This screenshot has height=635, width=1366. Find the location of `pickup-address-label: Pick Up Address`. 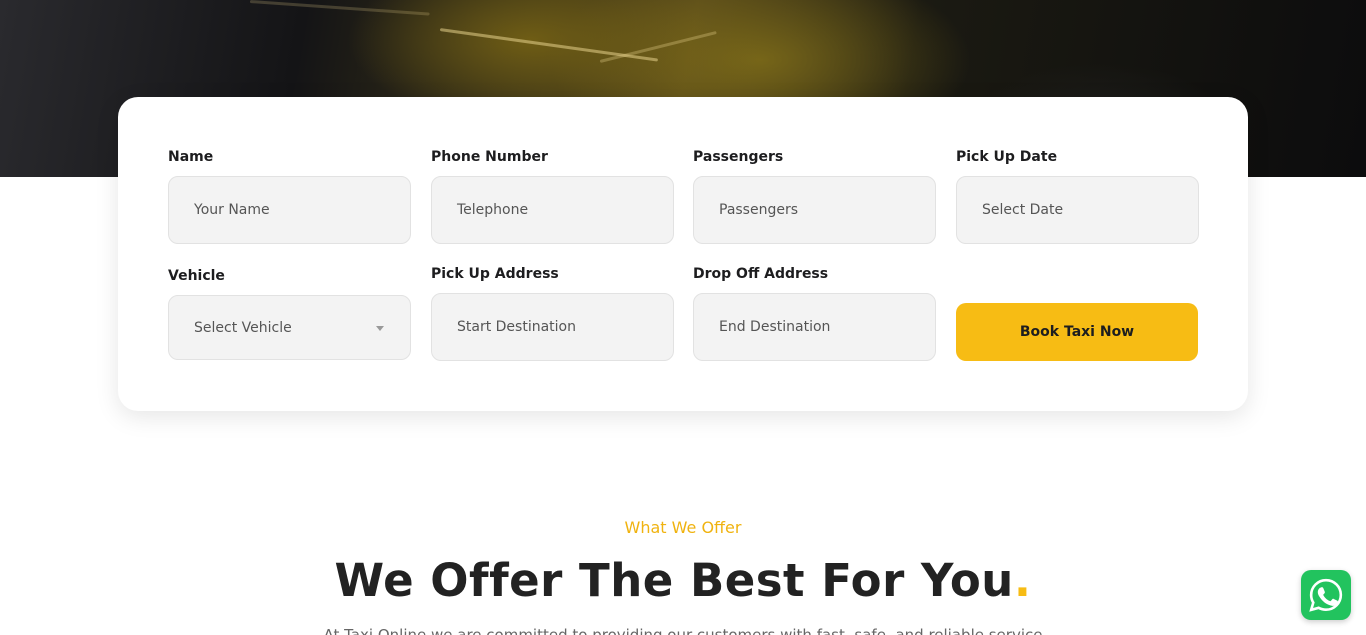

pickup-address-label: Pick Up Address is located at coordinates (495, 274).